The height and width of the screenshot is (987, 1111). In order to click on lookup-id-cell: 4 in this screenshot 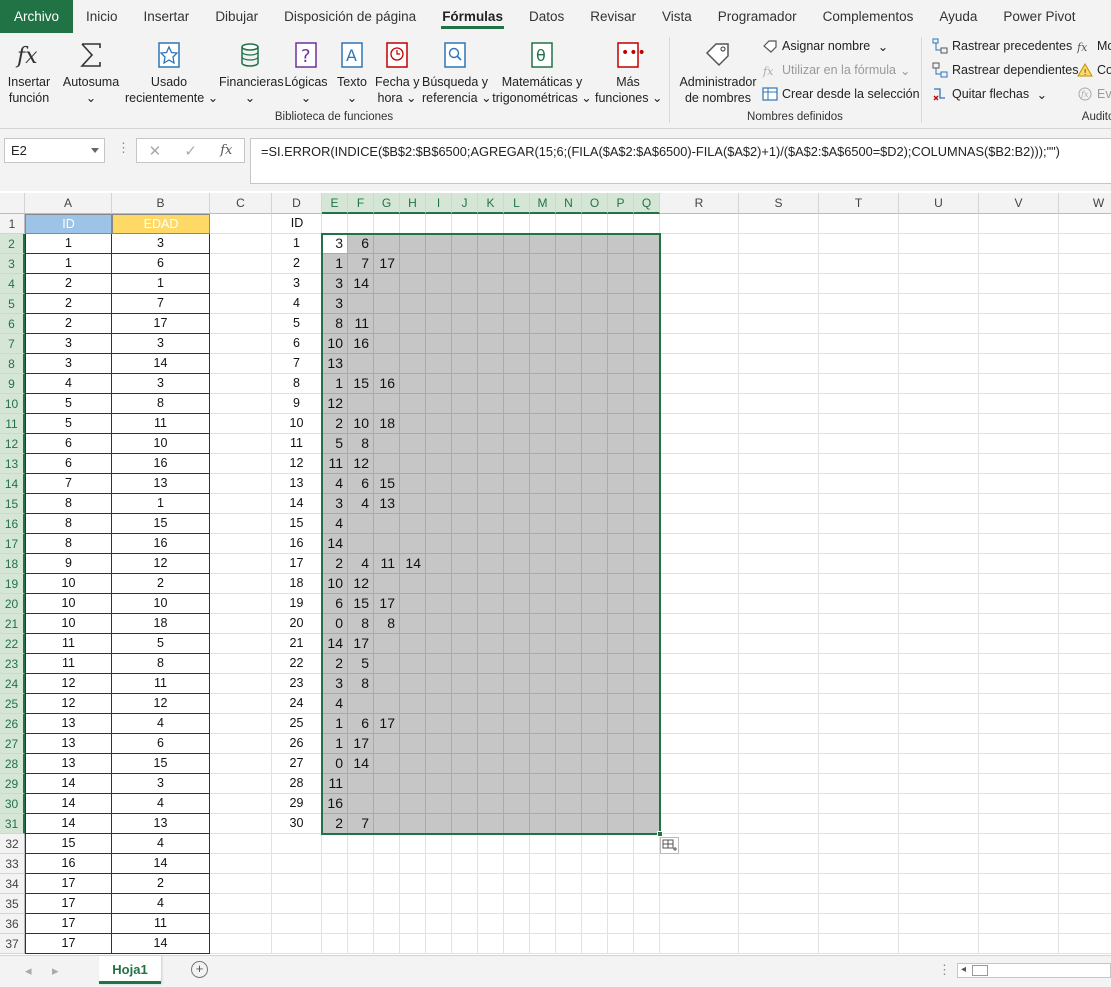, I will do `click(297, 304)`.